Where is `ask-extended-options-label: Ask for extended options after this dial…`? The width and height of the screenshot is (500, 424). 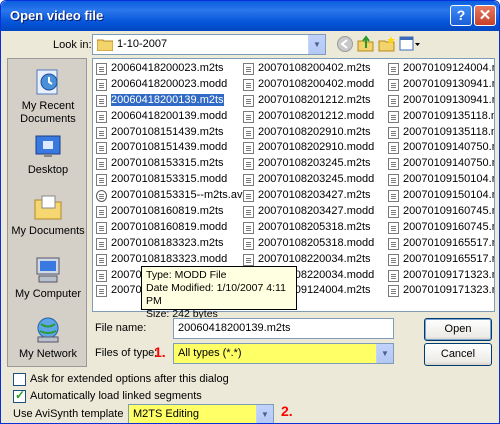 ask-extended-options-label: Ask for extended options after this dial… is located at coordinates (129, 379).